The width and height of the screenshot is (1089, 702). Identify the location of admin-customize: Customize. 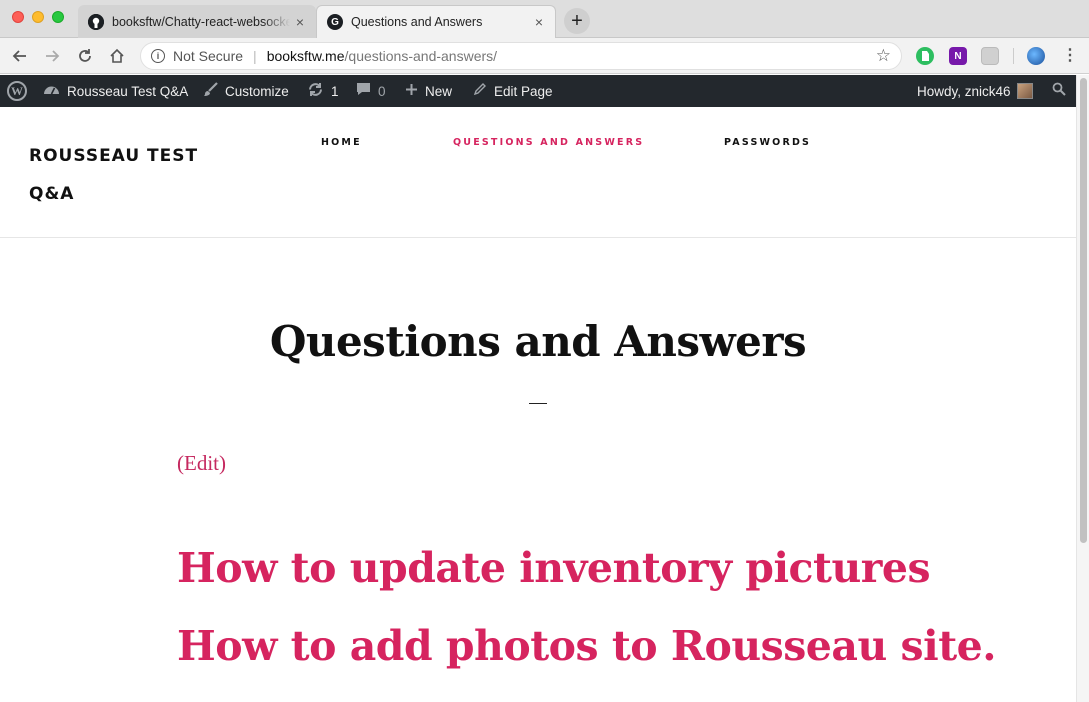
(246, 91).